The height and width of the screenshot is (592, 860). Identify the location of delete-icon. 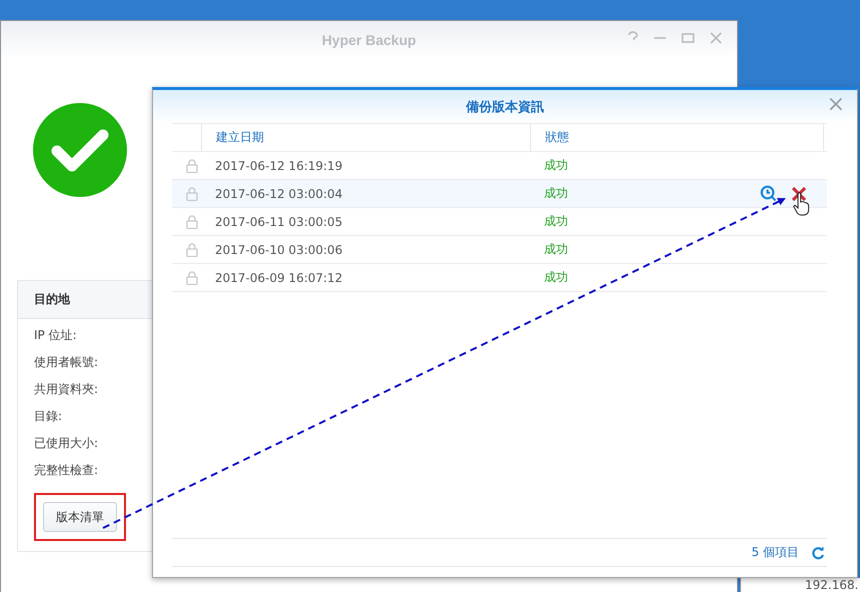
(799, 194).